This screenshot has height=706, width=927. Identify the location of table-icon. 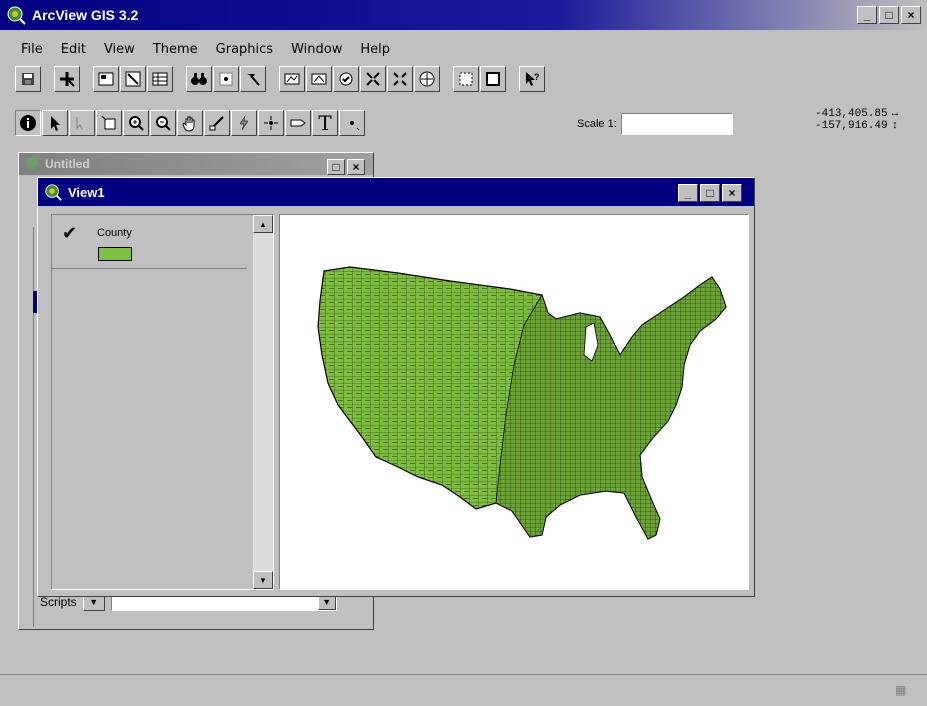
(160, 79).